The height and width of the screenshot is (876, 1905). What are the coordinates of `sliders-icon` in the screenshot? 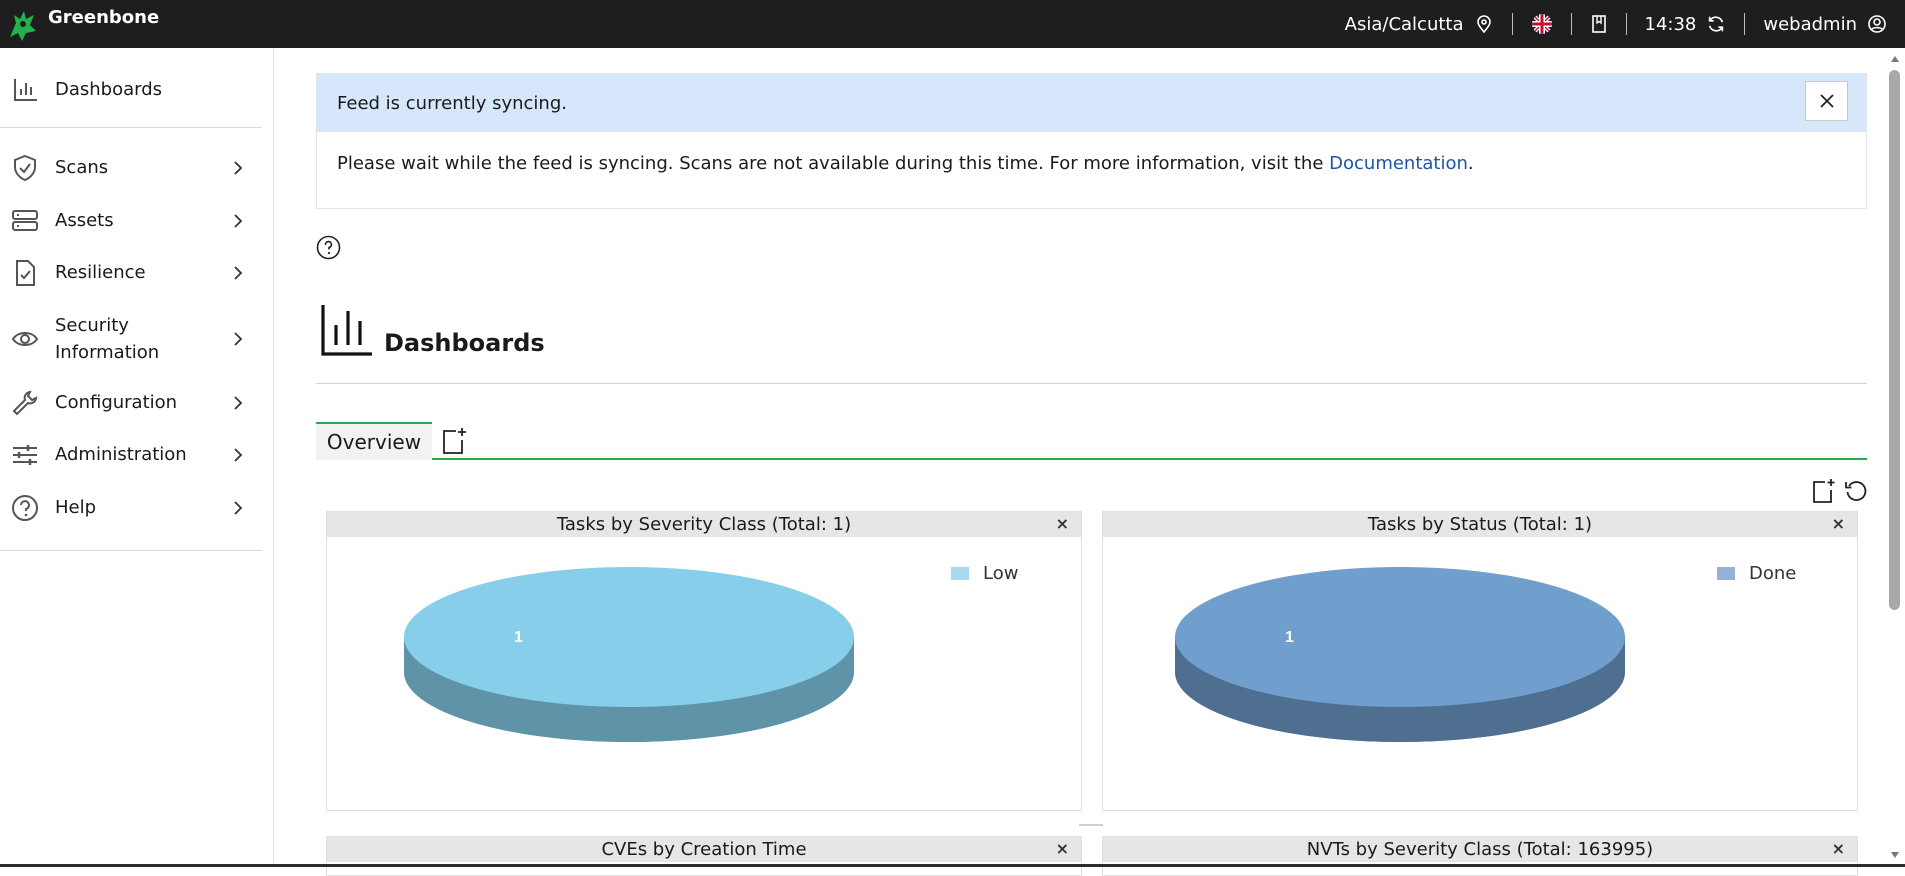 It's located at (25, 455).